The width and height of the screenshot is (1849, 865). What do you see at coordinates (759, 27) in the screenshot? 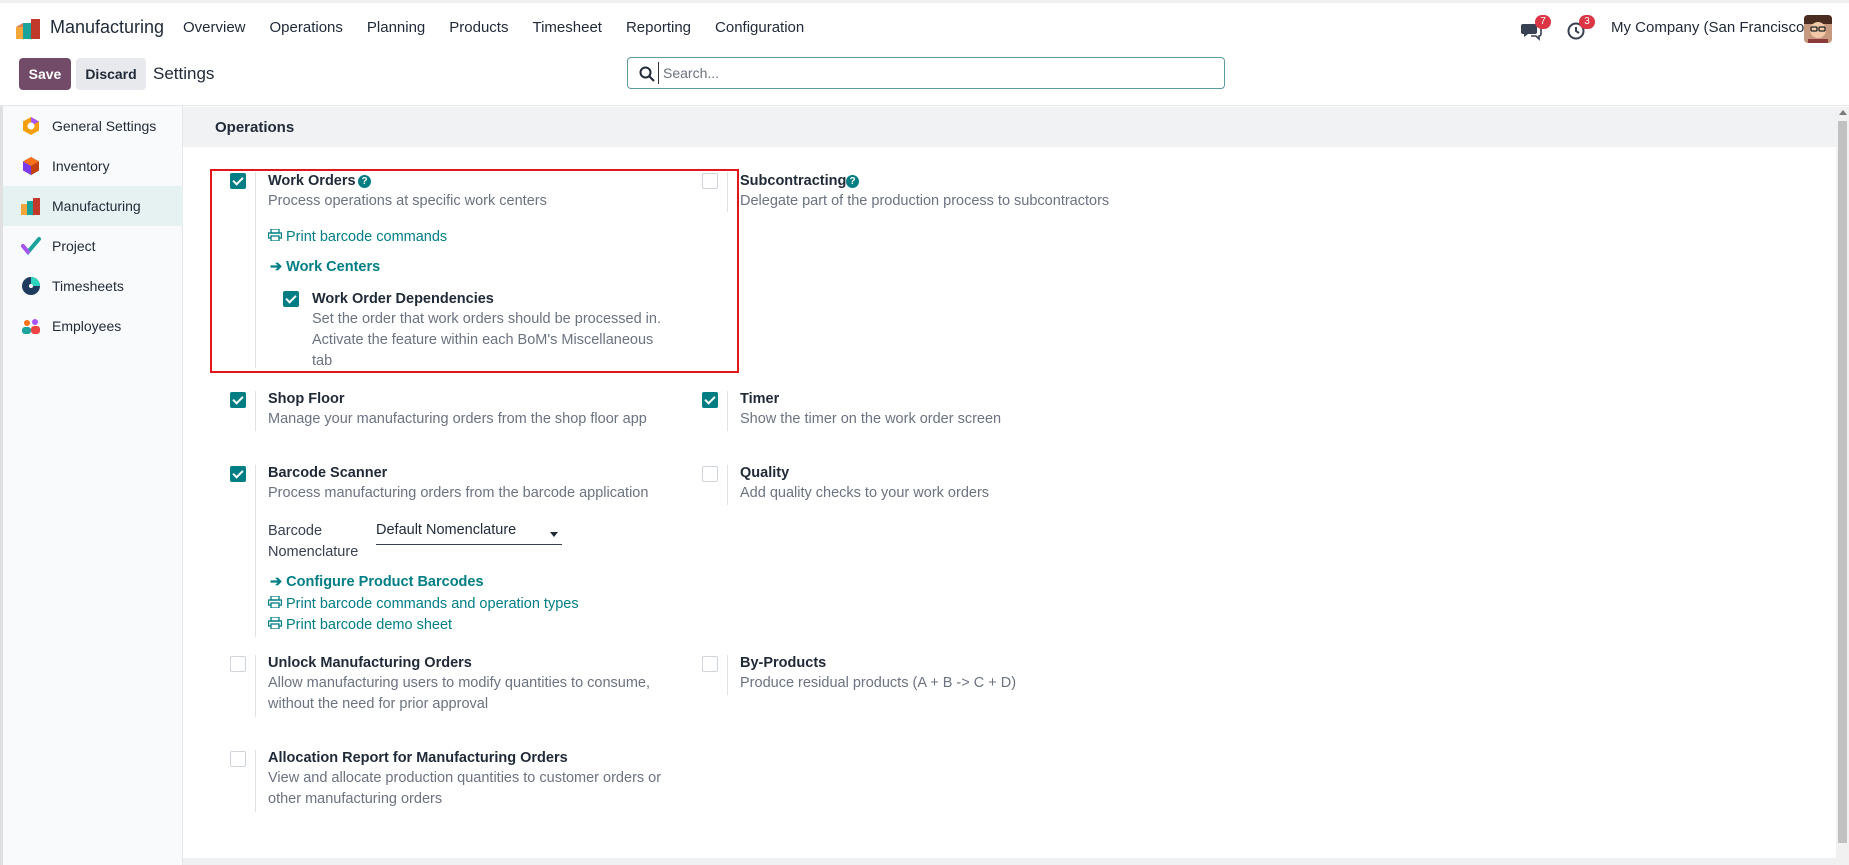
I see `menu-configuration: Configuration` at bounding box center [759, 27].